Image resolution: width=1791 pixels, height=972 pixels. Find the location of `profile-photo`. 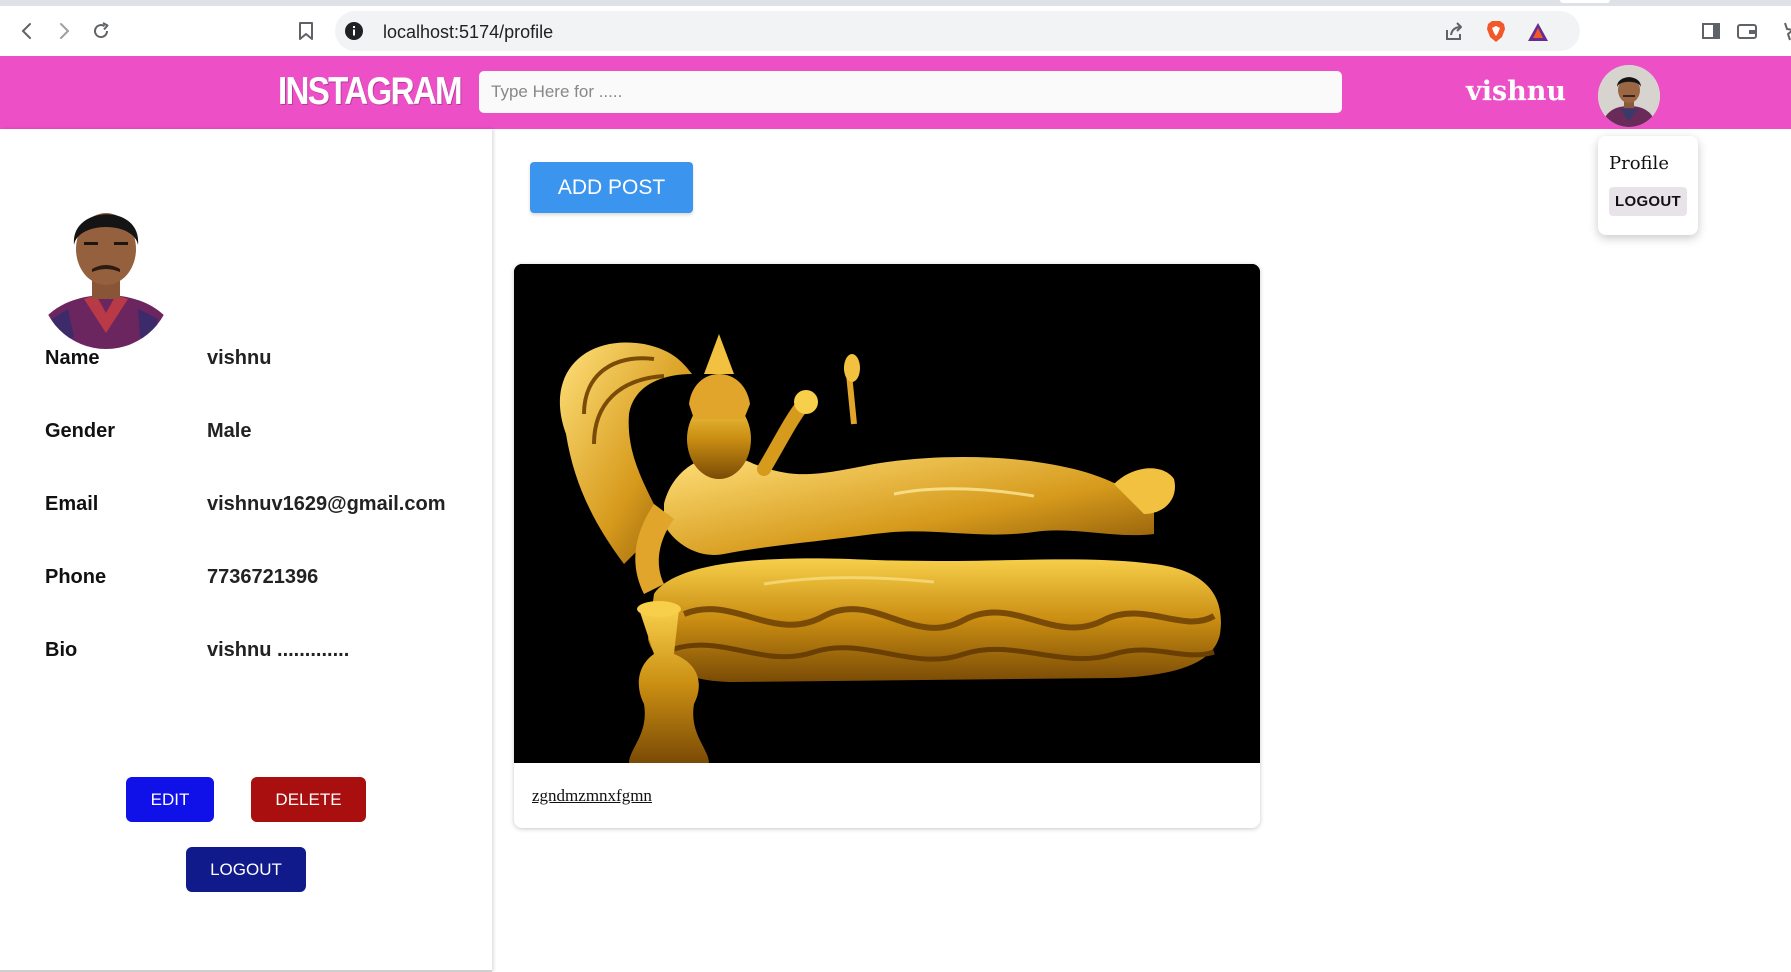

profile-photo is located at coordinates (106, 273).